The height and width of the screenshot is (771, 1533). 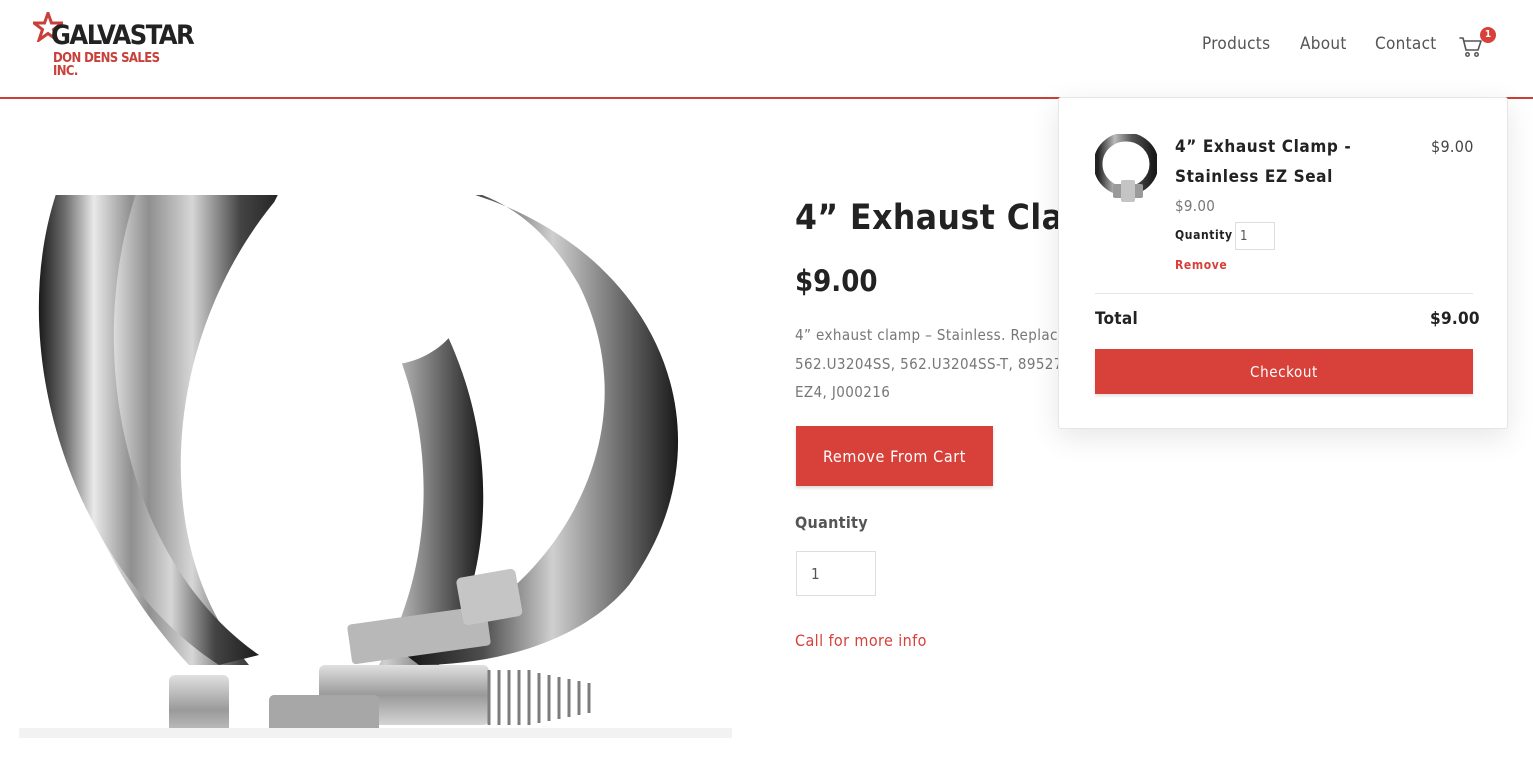 I want to click on description-line: 562.U3204SS, 562.U3204SS-T, 89527, so click(x=929, y=363).